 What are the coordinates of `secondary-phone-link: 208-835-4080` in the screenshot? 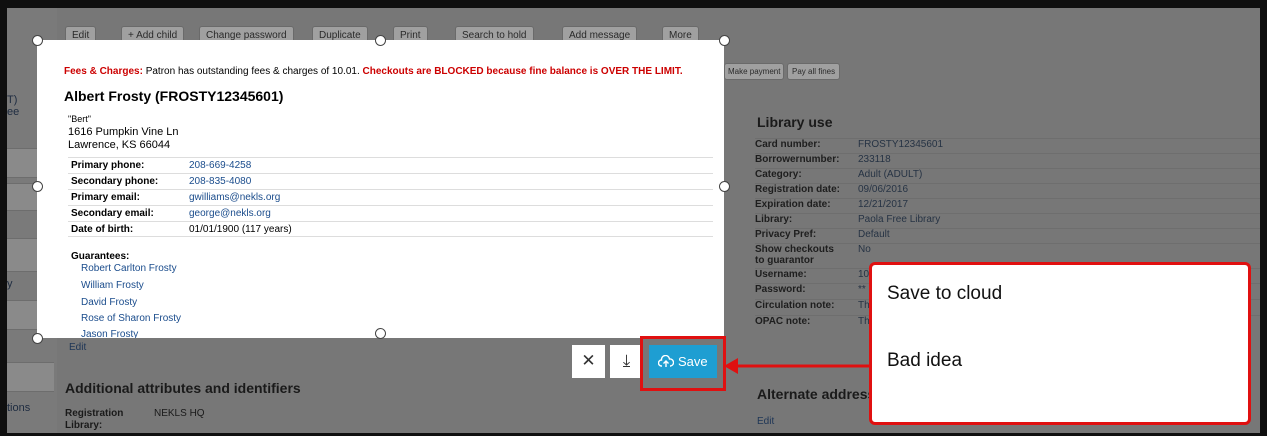 It's located at (220, 181).